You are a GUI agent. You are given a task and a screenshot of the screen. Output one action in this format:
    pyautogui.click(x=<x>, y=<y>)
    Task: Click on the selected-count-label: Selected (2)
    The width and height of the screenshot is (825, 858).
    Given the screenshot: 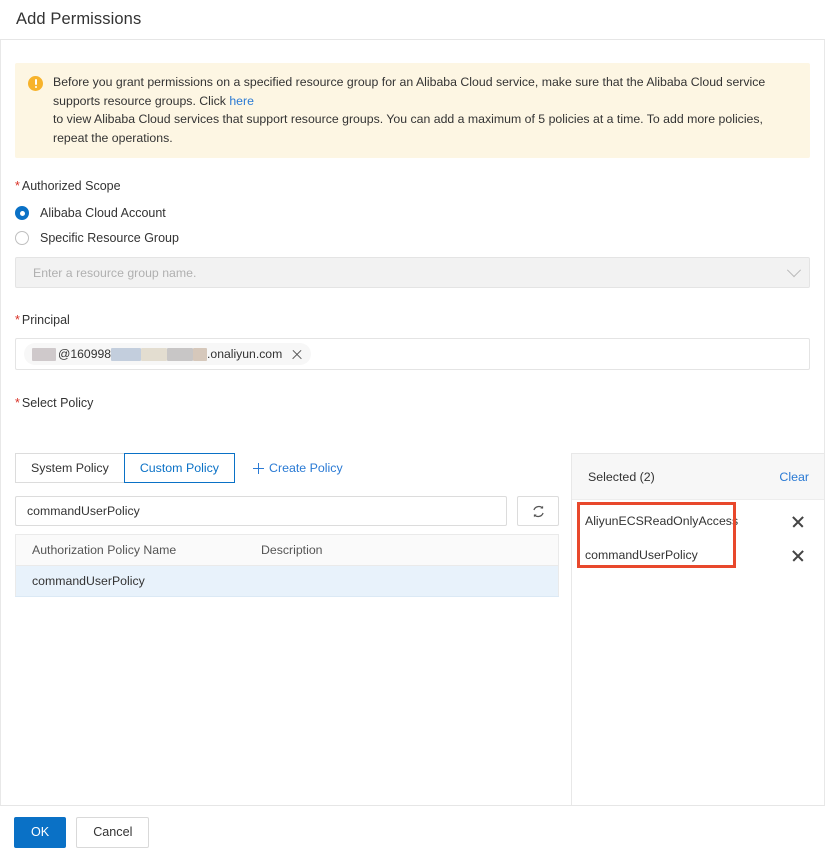 What is the action you would take?
    pyautogui.click(x=621, y=476)
    